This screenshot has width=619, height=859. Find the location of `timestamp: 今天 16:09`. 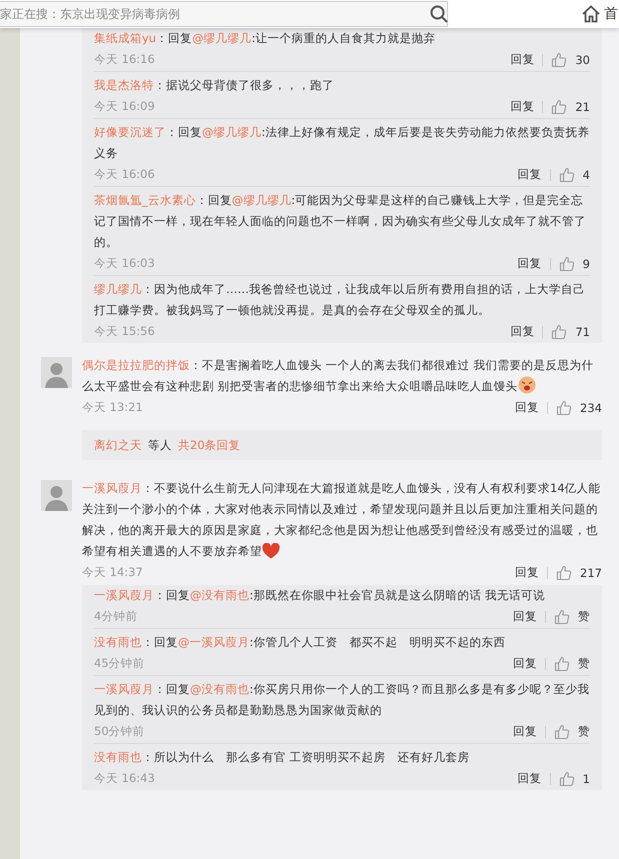

timestamp: 今天 16:09 is located at coordinates (124, 106).